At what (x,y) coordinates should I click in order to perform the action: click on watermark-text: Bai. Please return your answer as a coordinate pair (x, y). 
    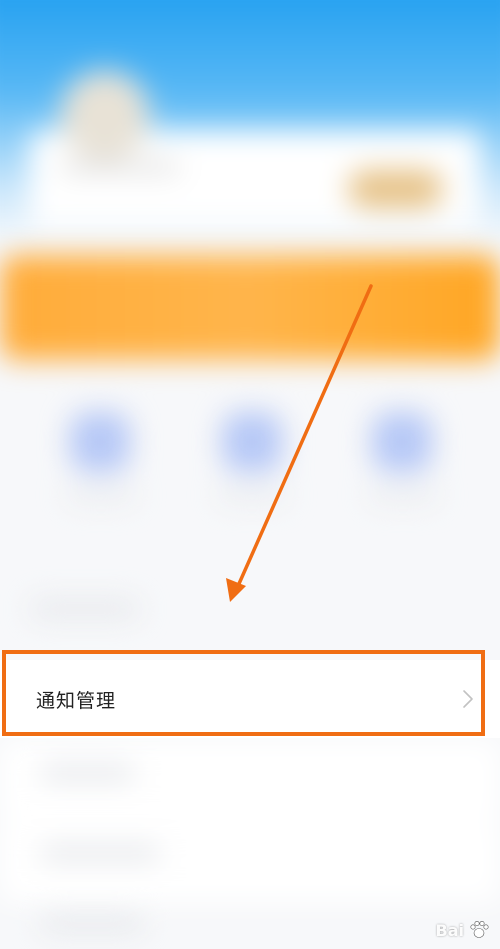
    Looking at the image, I should click on (449, 930).